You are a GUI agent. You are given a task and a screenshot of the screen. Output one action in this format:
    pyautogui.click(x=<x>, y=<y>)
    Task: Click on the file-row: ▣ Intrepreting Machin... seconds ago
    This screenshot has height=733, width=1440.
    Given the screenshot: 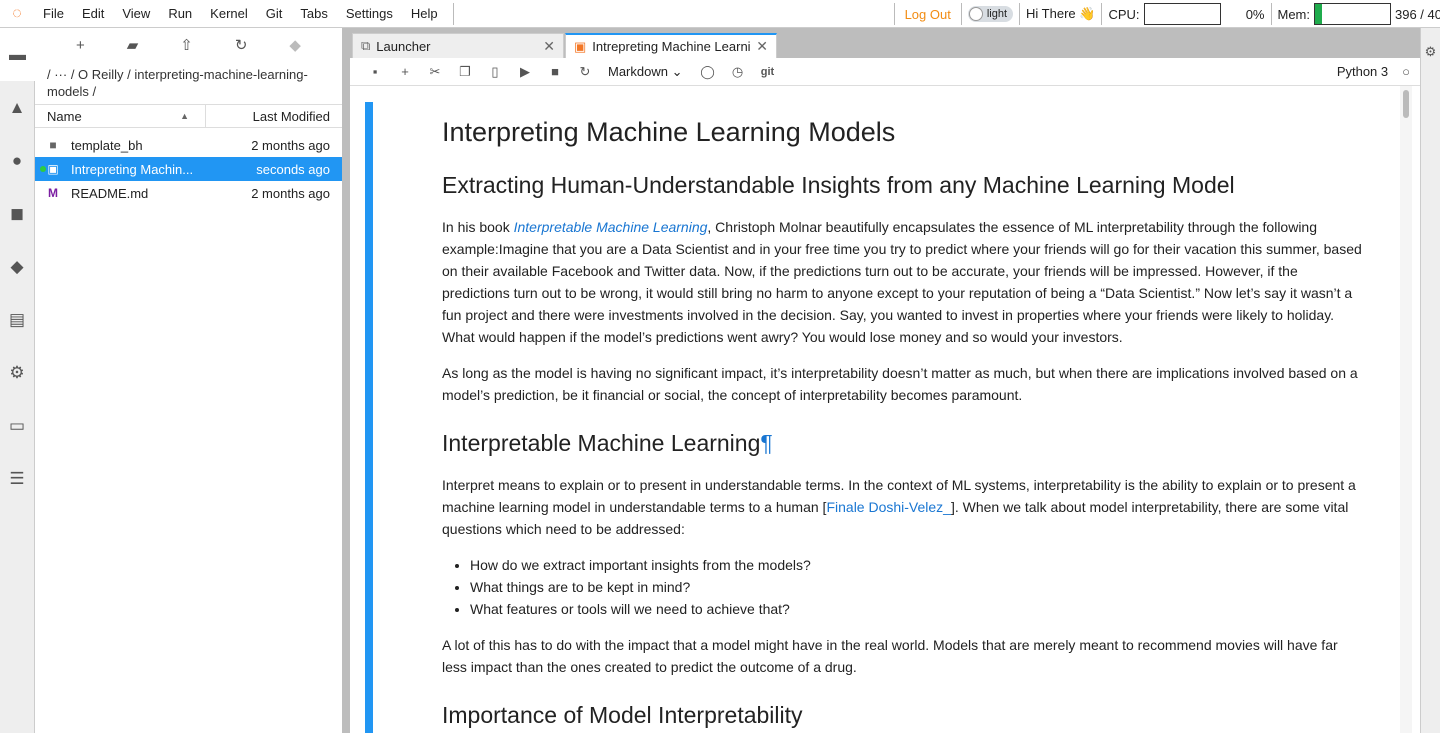 What is the action you would take?
    pyautogui.click(x=188, y=169)
    